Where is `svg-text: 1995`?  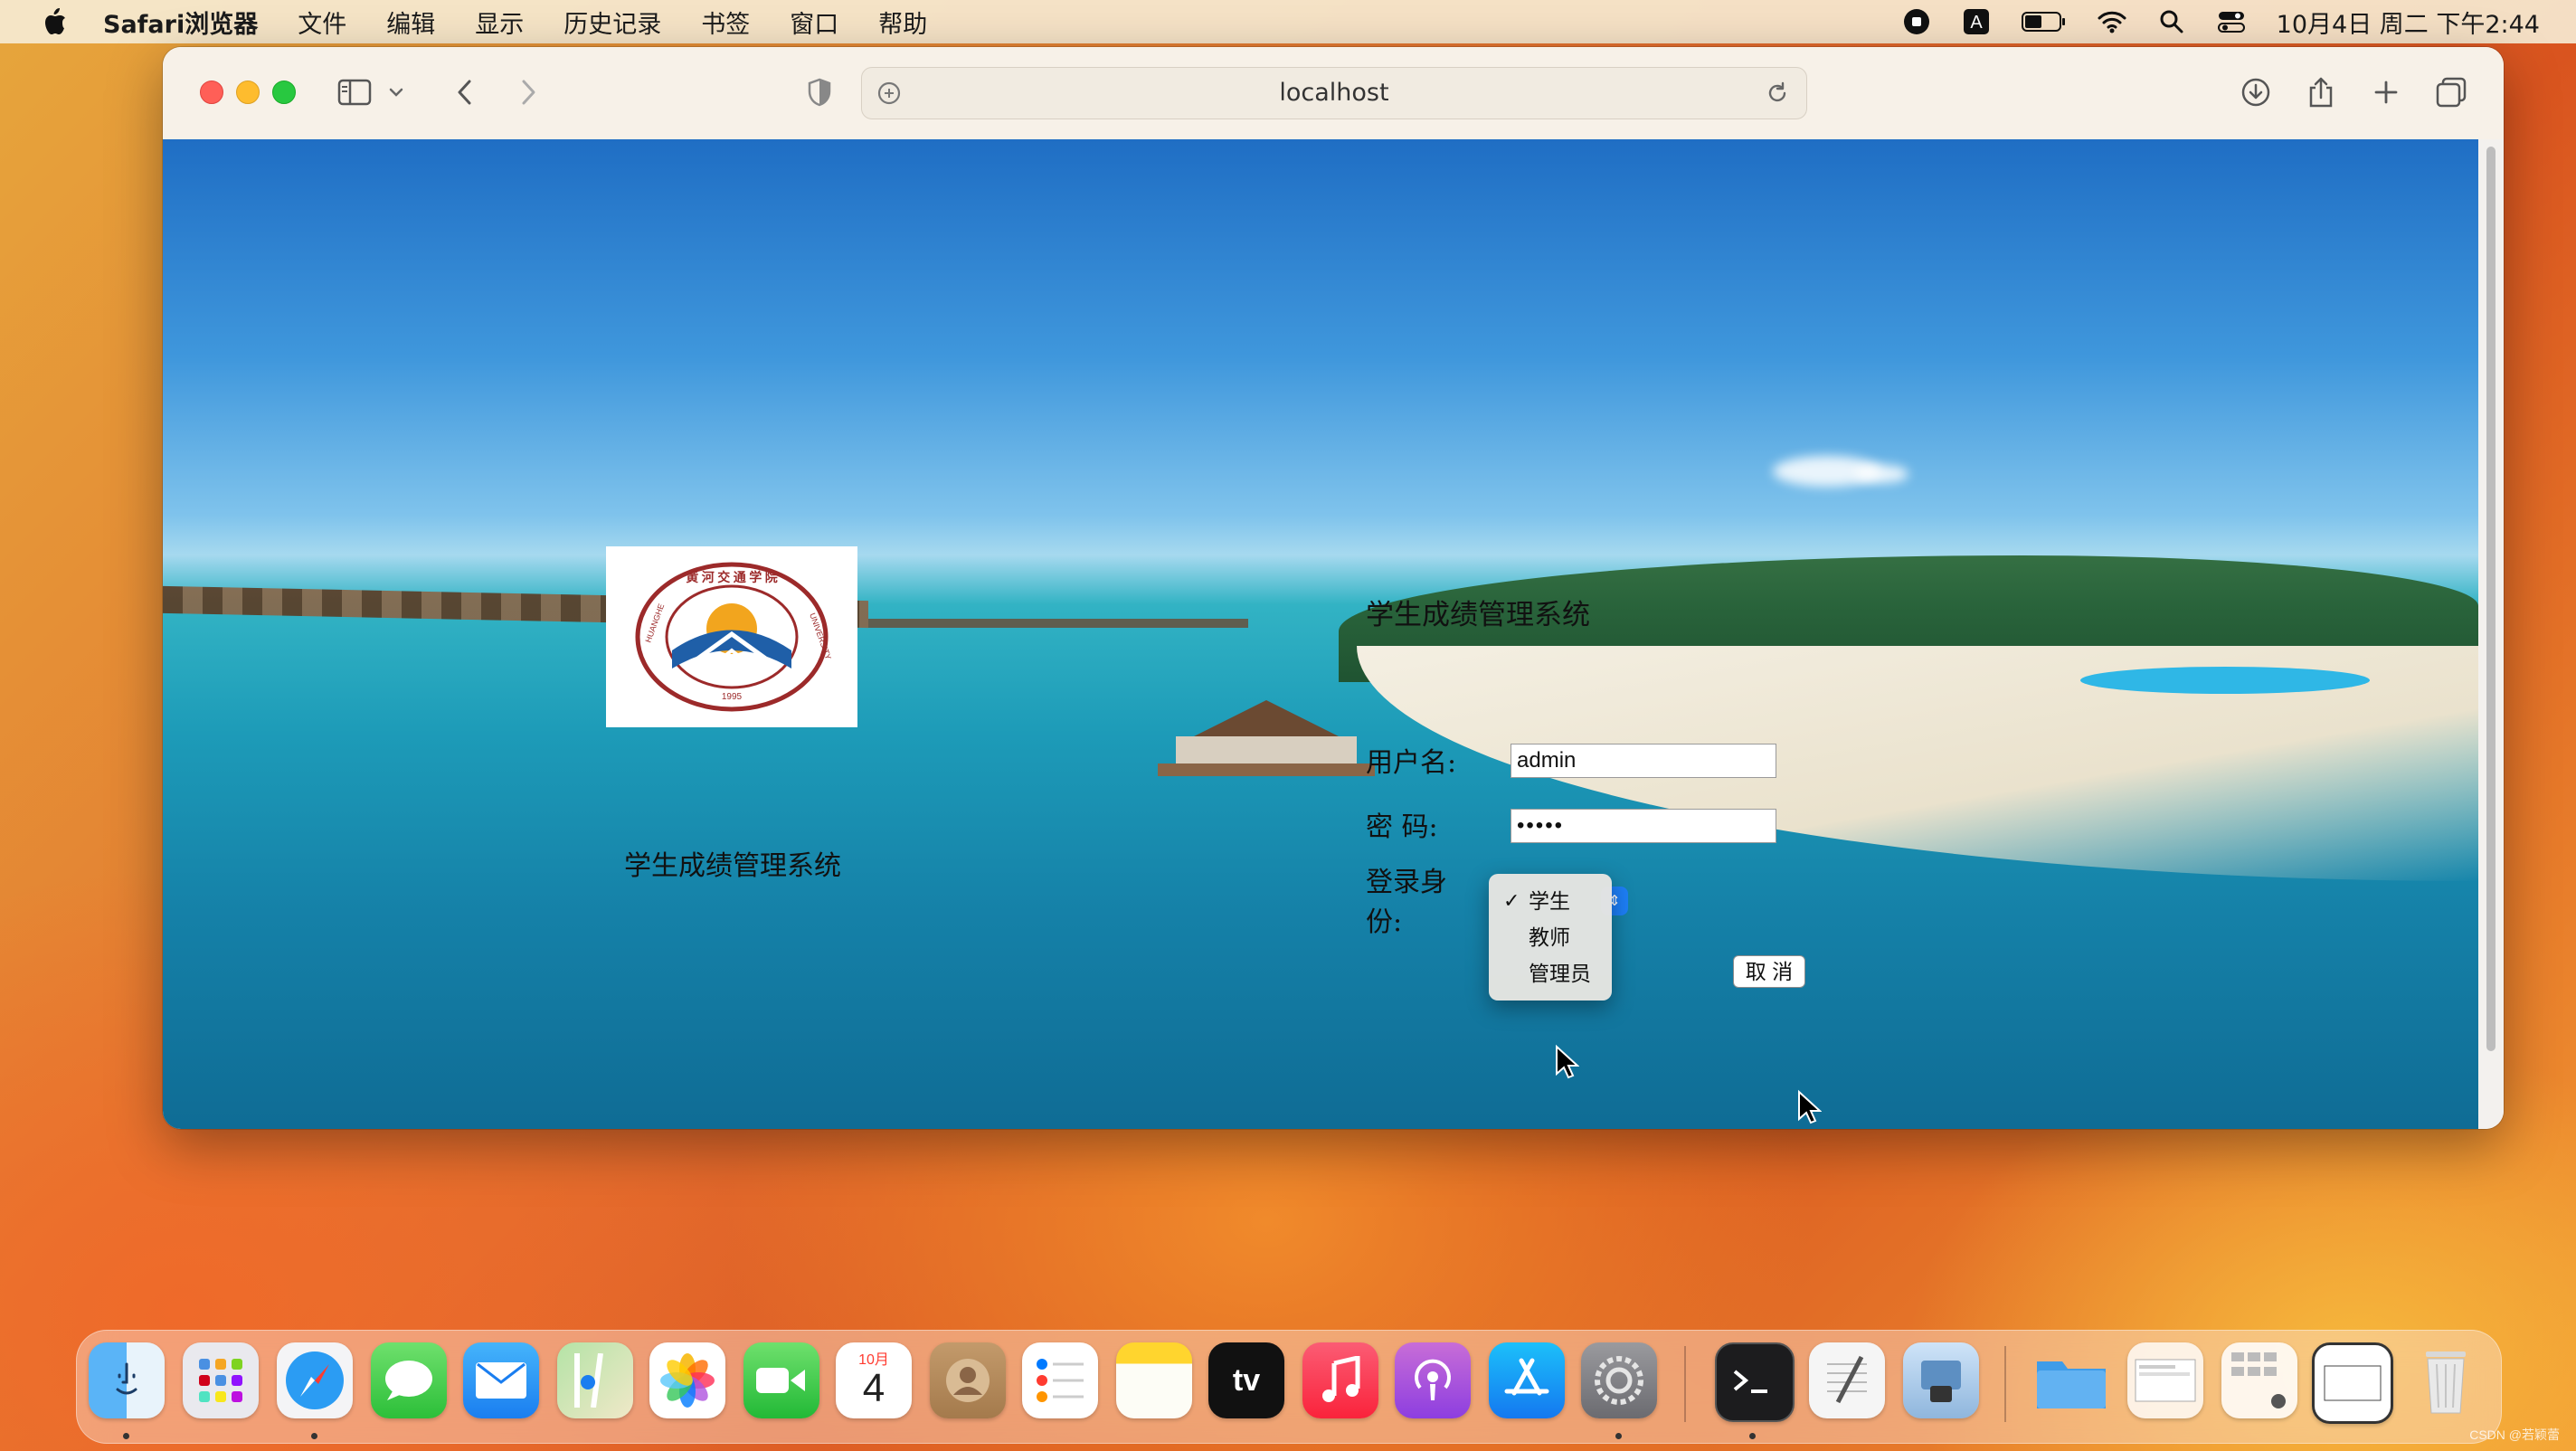 svg-text: 1995 is located at coordinates (733, 697).